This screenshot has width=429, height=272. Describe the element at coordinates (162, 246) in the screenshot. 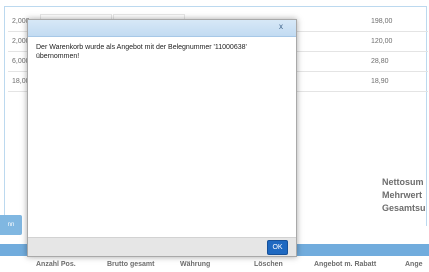

I see `dialog-footer: OK` at that location.